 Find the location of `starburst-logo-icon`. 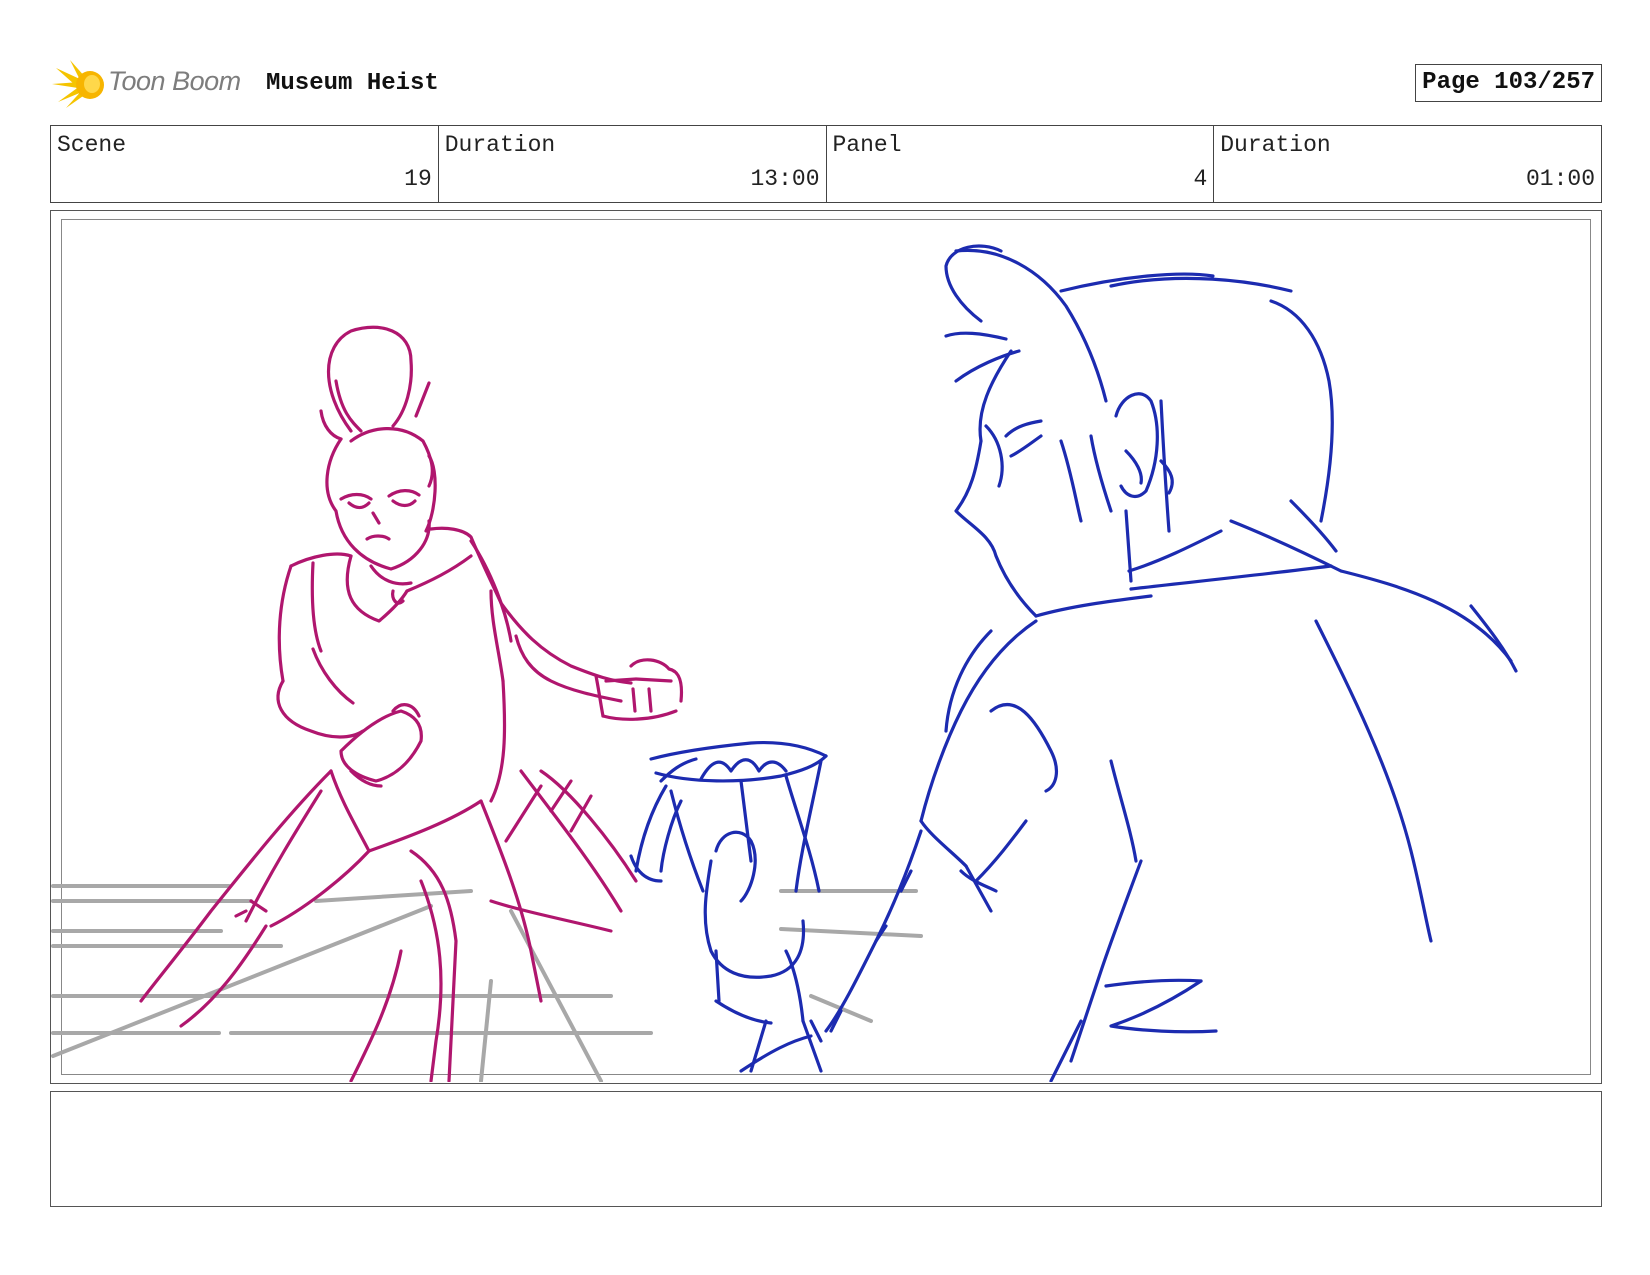

starburst-logo-icon is located at coordinates (78, 84).